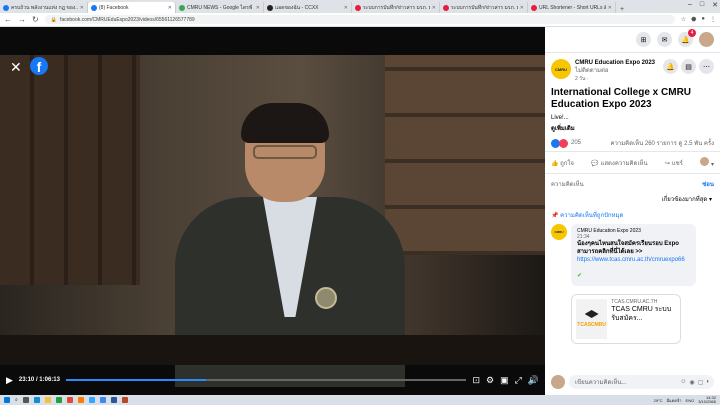 The image size is (720, 405). I want to click on close-window-icon: ✕, so click(715, 5).